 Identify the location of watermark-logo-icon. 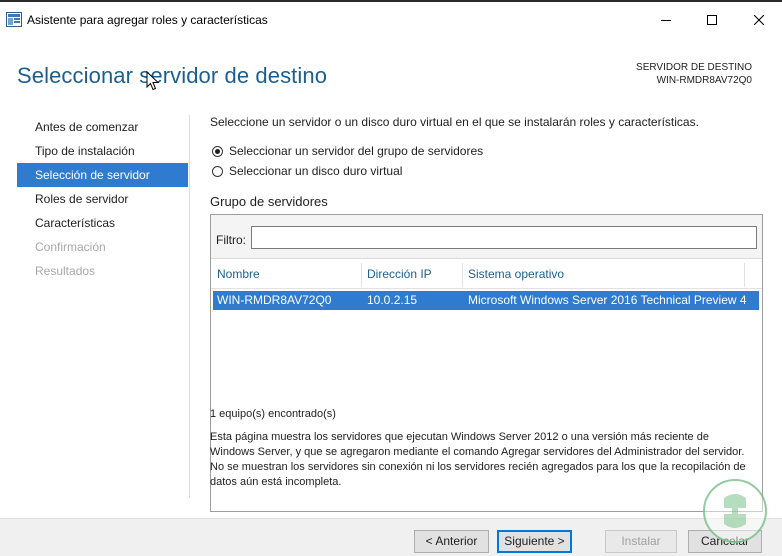
(735, 511).